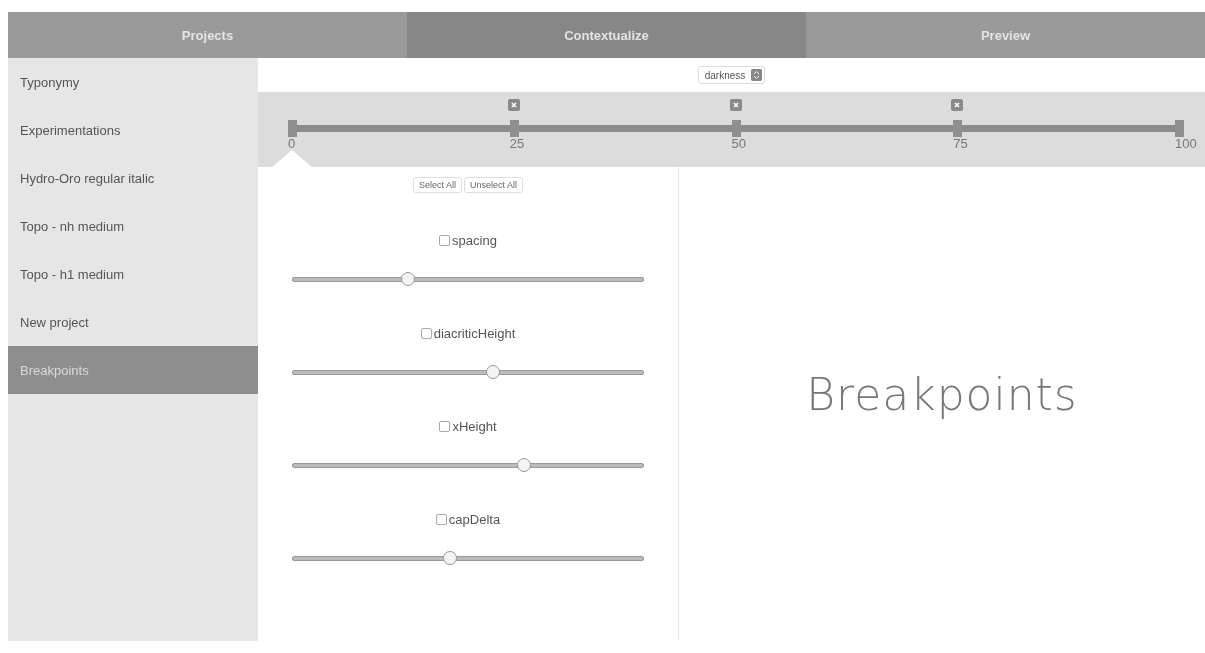 The width and height of the screenshot is (1205, 653). I want to click on sidebar-item: New project, so click(133, 322).